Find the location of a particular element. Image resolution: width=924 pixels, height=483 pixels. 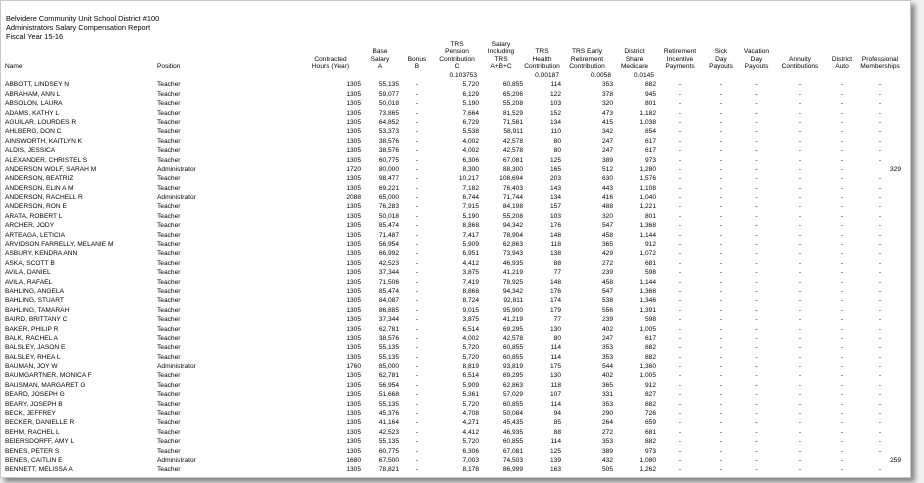

cell-district-medicare: 1,005 is located at coordinates (647, 329).